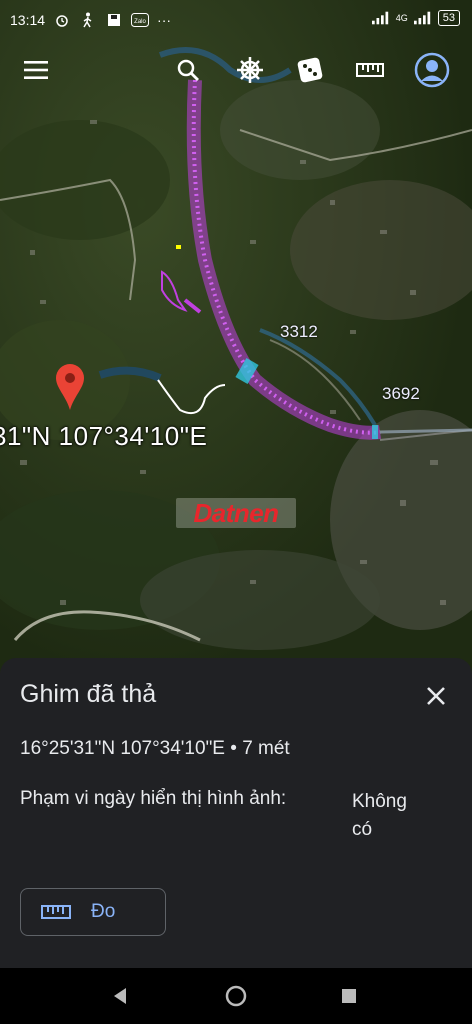 The width and height of the screenshot is (472, 1024). I want to click on road-label: 3312, so click(299, 331).